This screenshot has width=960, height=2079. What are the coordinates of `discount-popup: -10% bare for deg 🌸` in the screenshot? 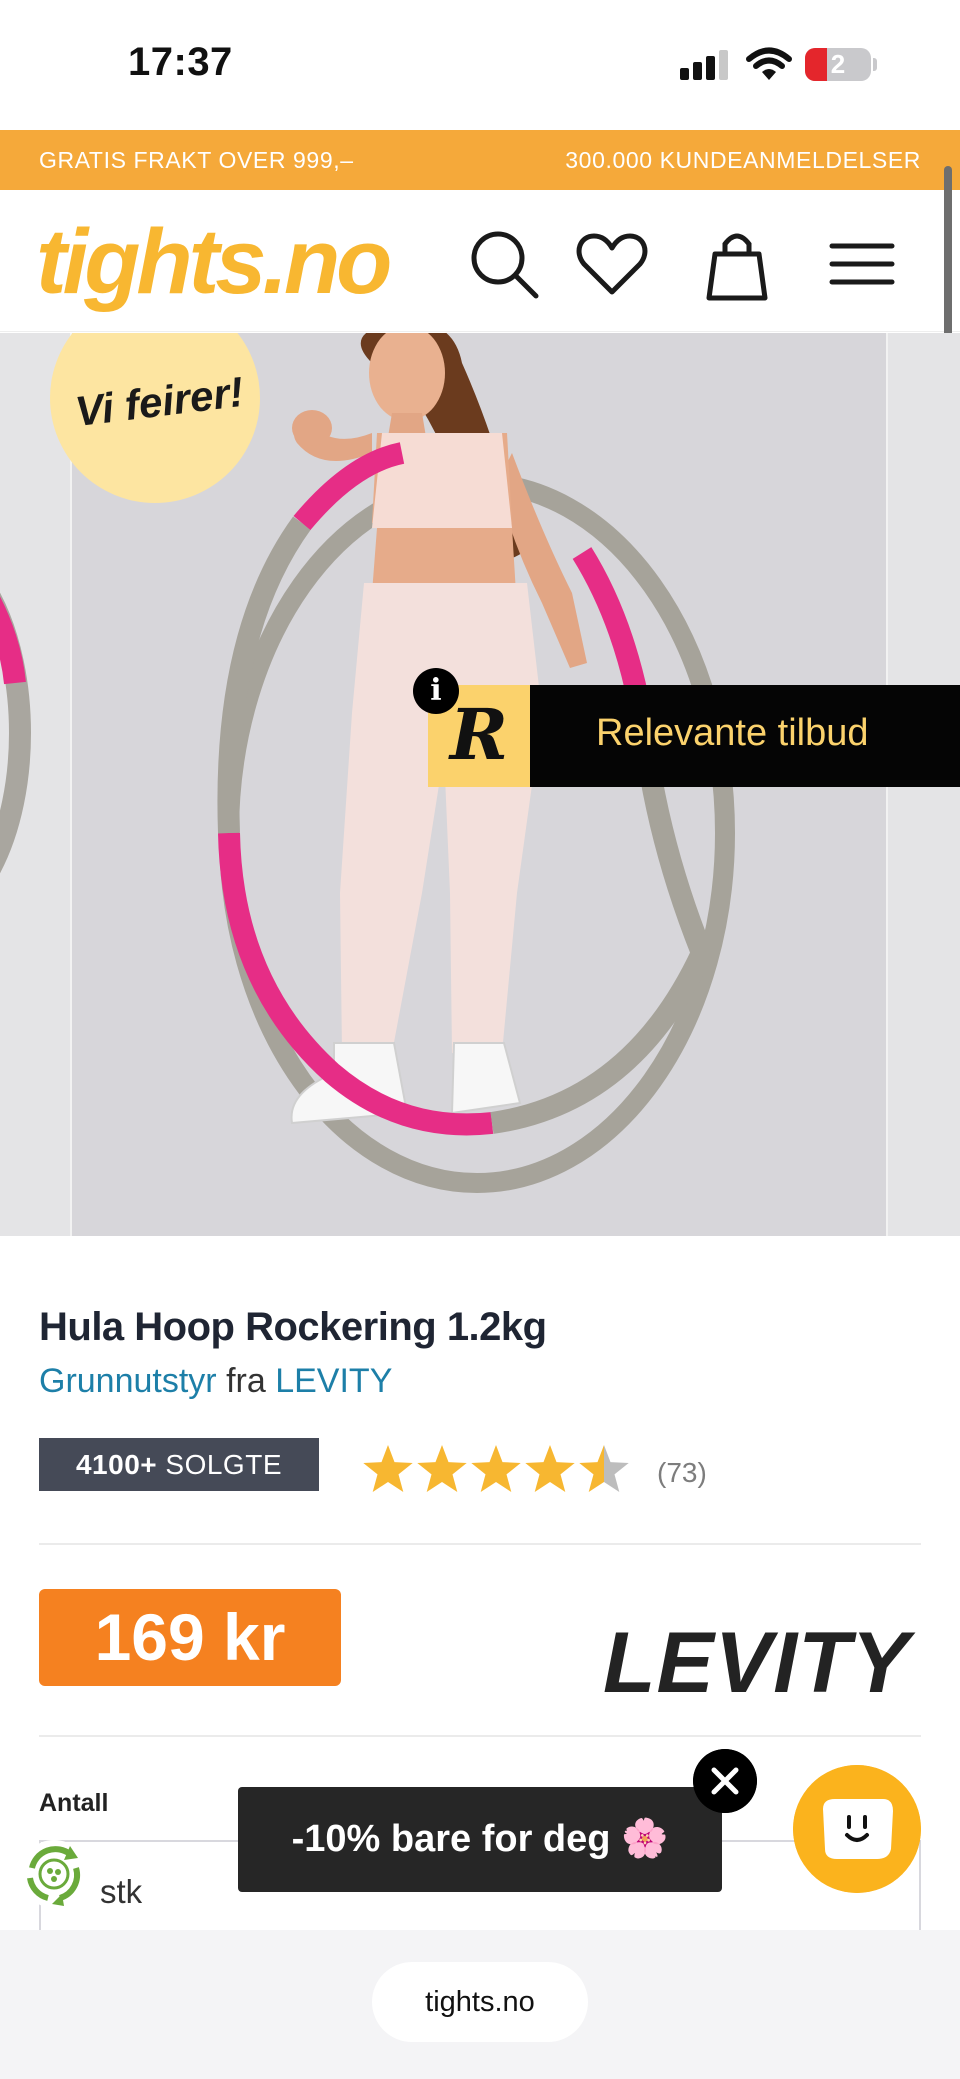 It's located at (480, 1839).